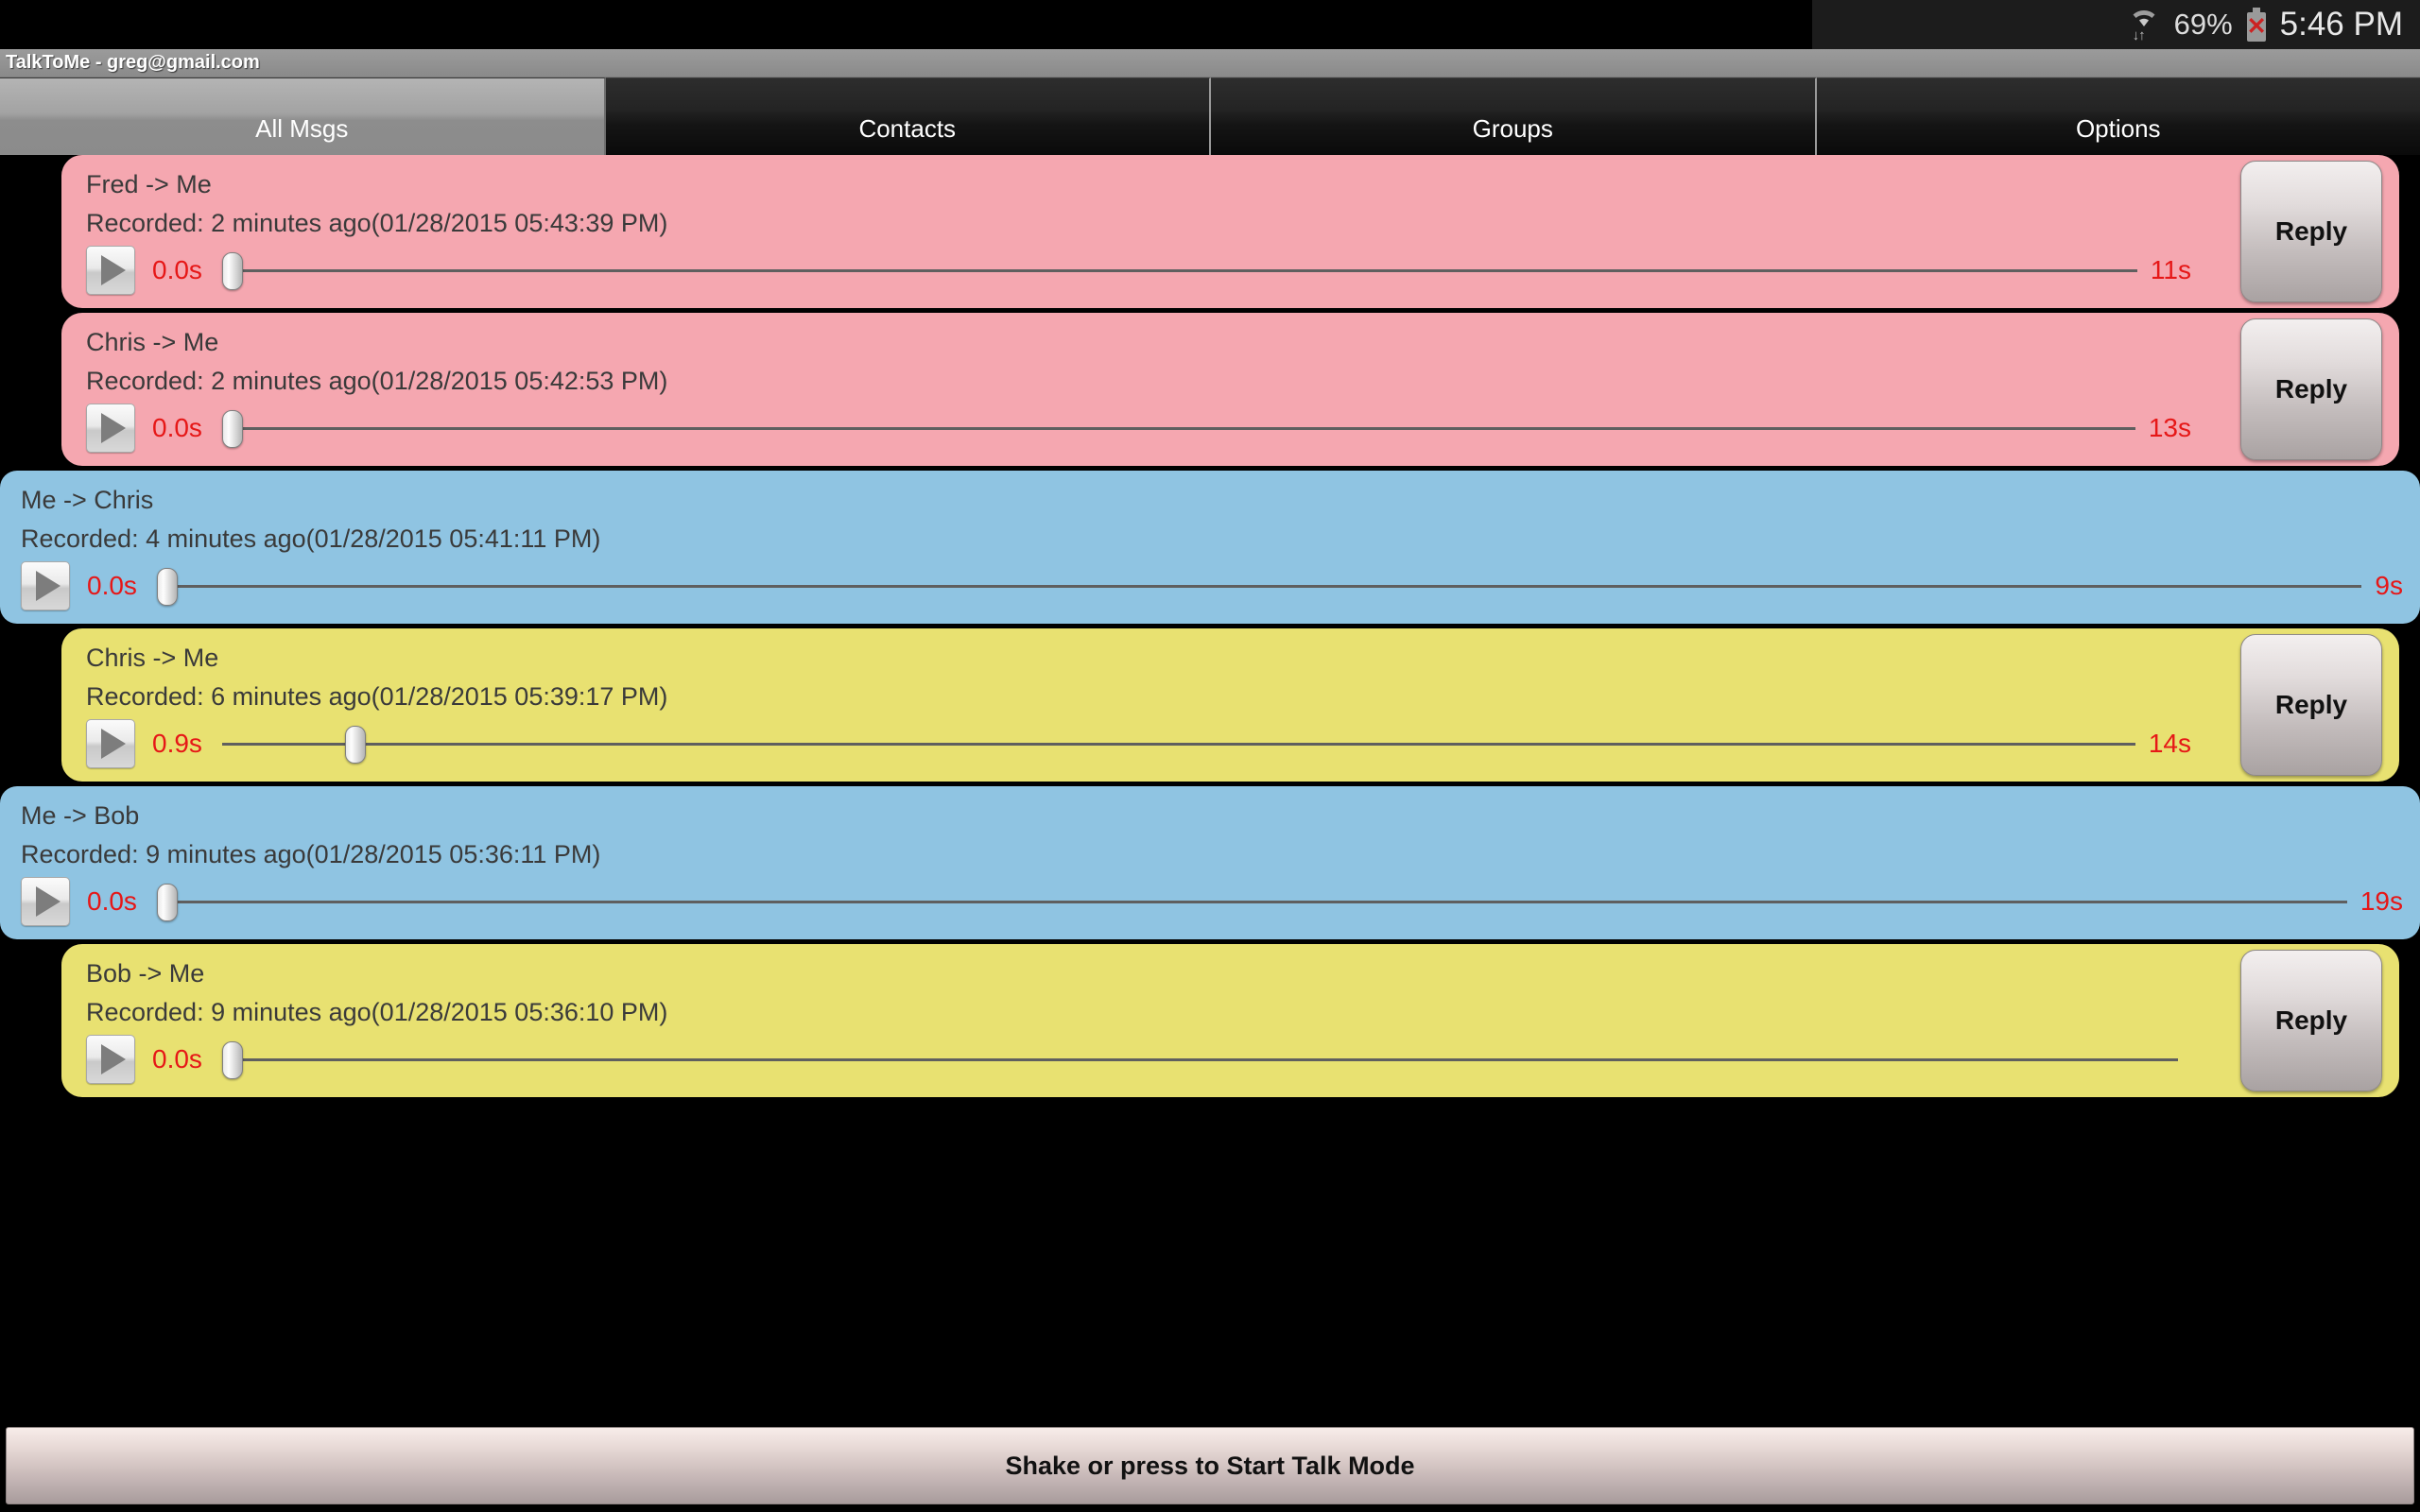 This screenshot has height=1512, width=2420. What do you see at coordinates (2170, 269) in the screenshot?
I see `playback-duration: 11s` at bounding box center [2170, 269].